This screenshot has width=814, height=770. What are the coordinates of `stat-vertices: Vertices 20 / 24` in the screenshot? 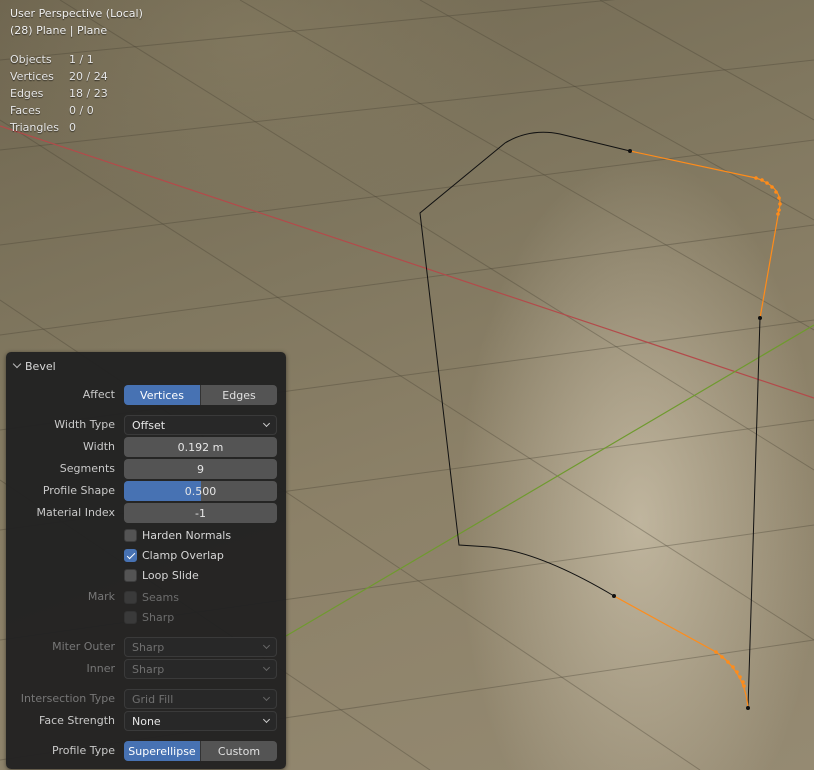 It's located at (59, 76).